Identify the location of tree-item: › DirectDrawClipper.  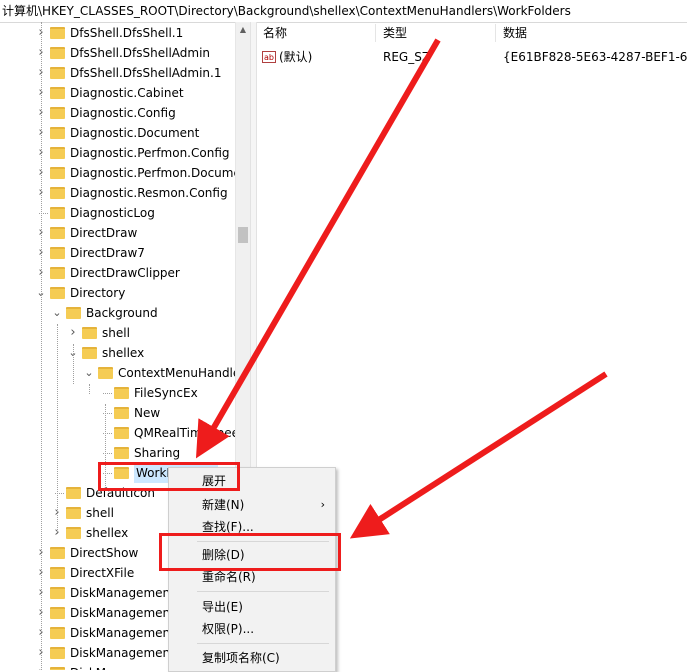
(117, 273).